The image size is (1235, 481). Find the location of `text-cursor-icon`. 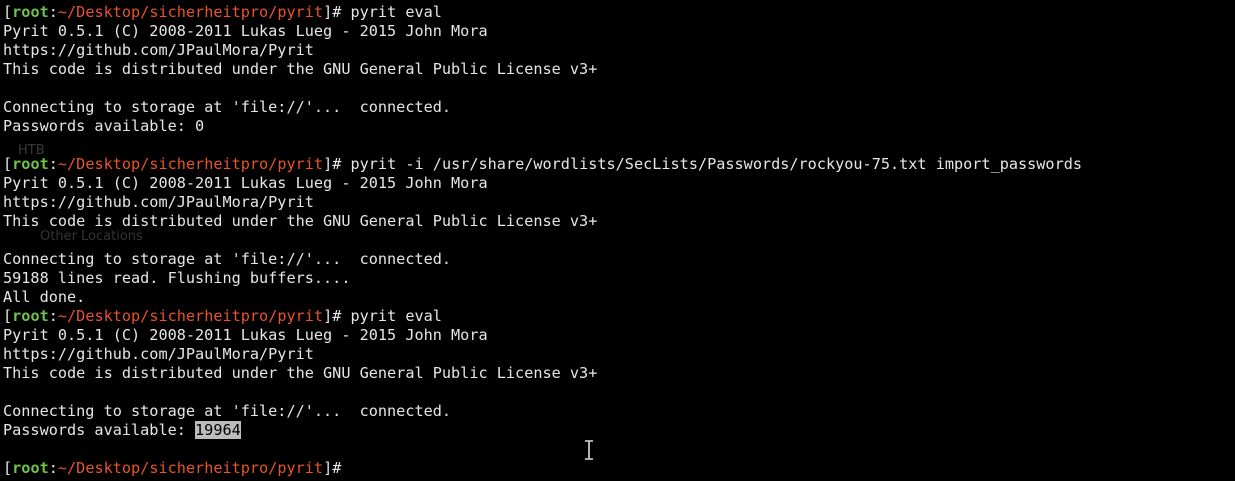

text-cursor-icon is located at coordinates (589, 450).